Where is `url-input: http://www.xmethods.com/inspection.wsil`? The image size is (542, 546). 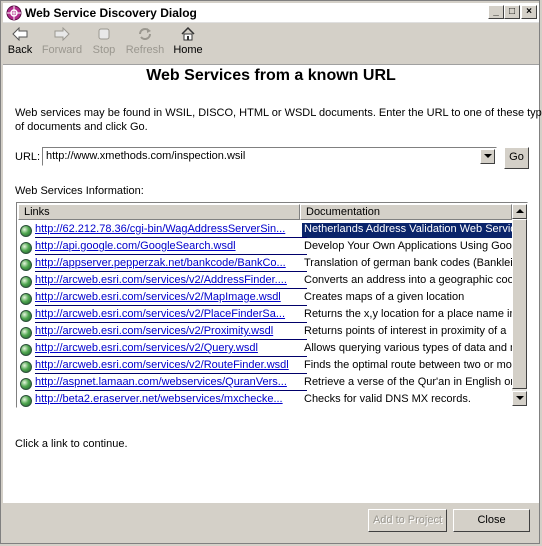 url-input: http://www.xmethods.com/inspection.wsil is located at coordinates (145, 156).